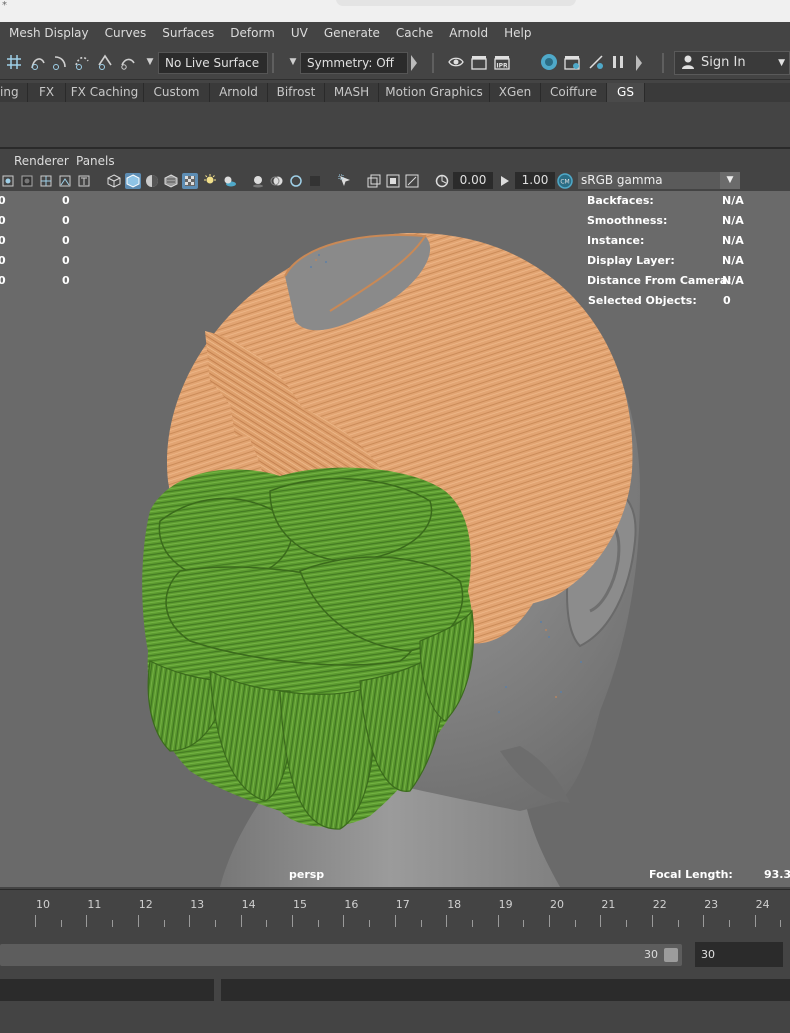 The height and width of the screenshot is (1033, 790). I want to click on sign-in-button: Sign In ▼, so click(732, 63).